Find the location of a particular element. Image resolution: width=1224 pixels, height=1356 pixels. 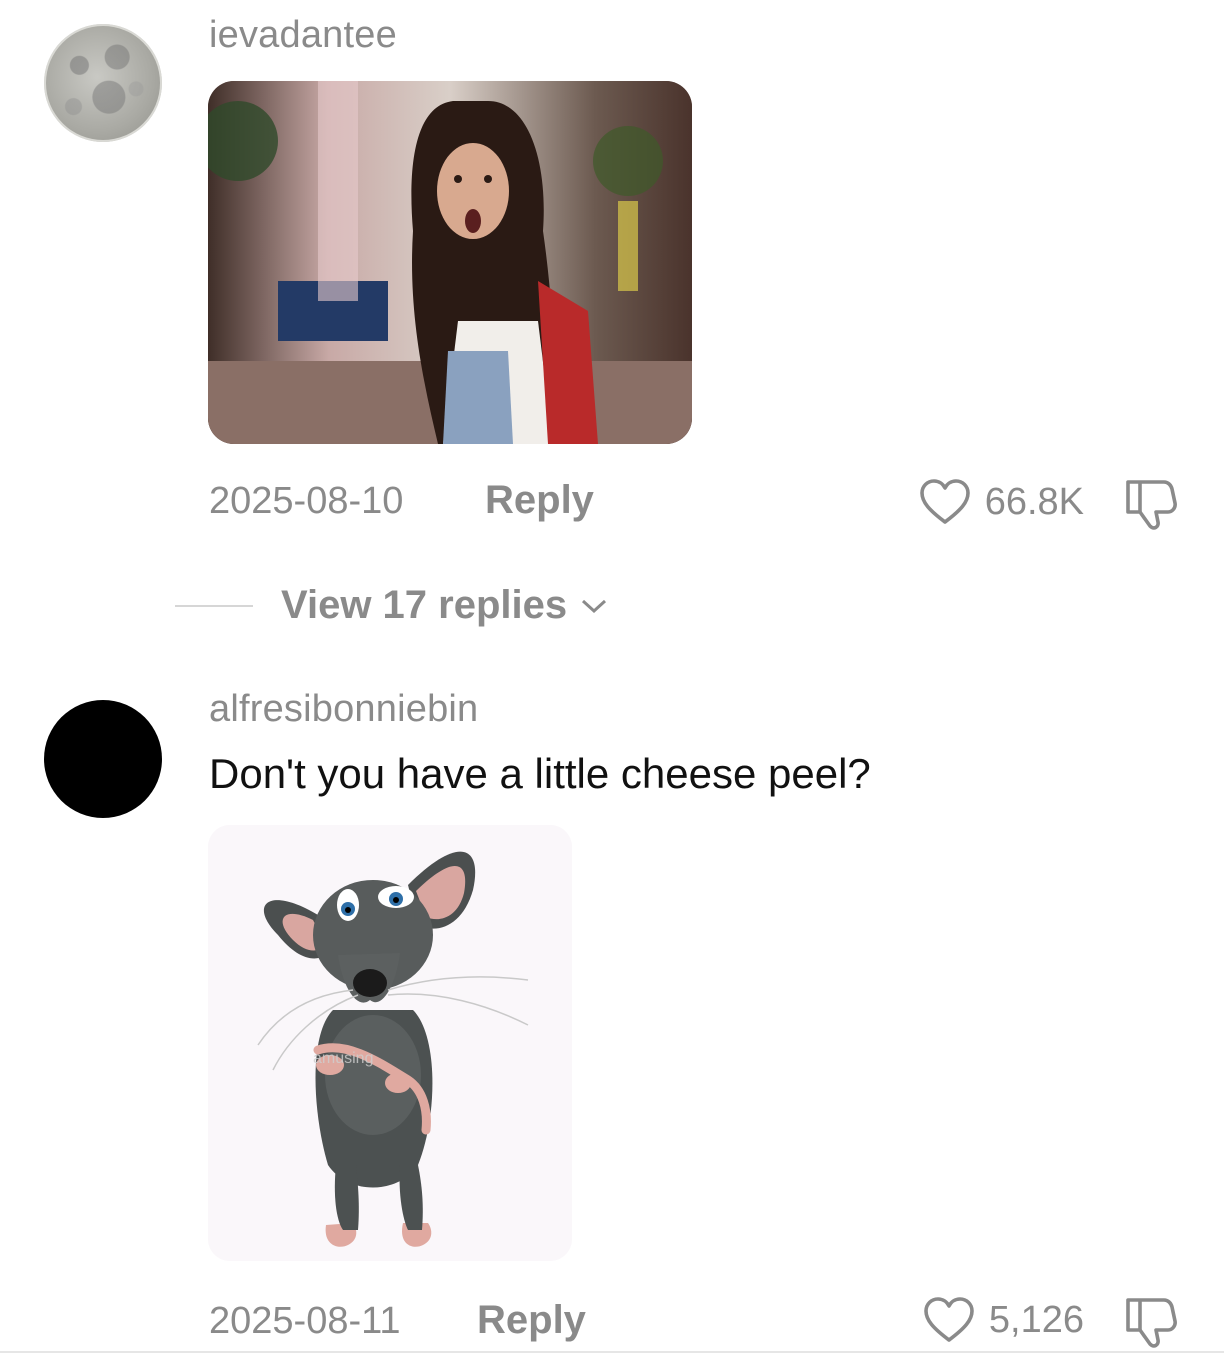

like-button: 66.8K is located at coordinates (1001, 502).